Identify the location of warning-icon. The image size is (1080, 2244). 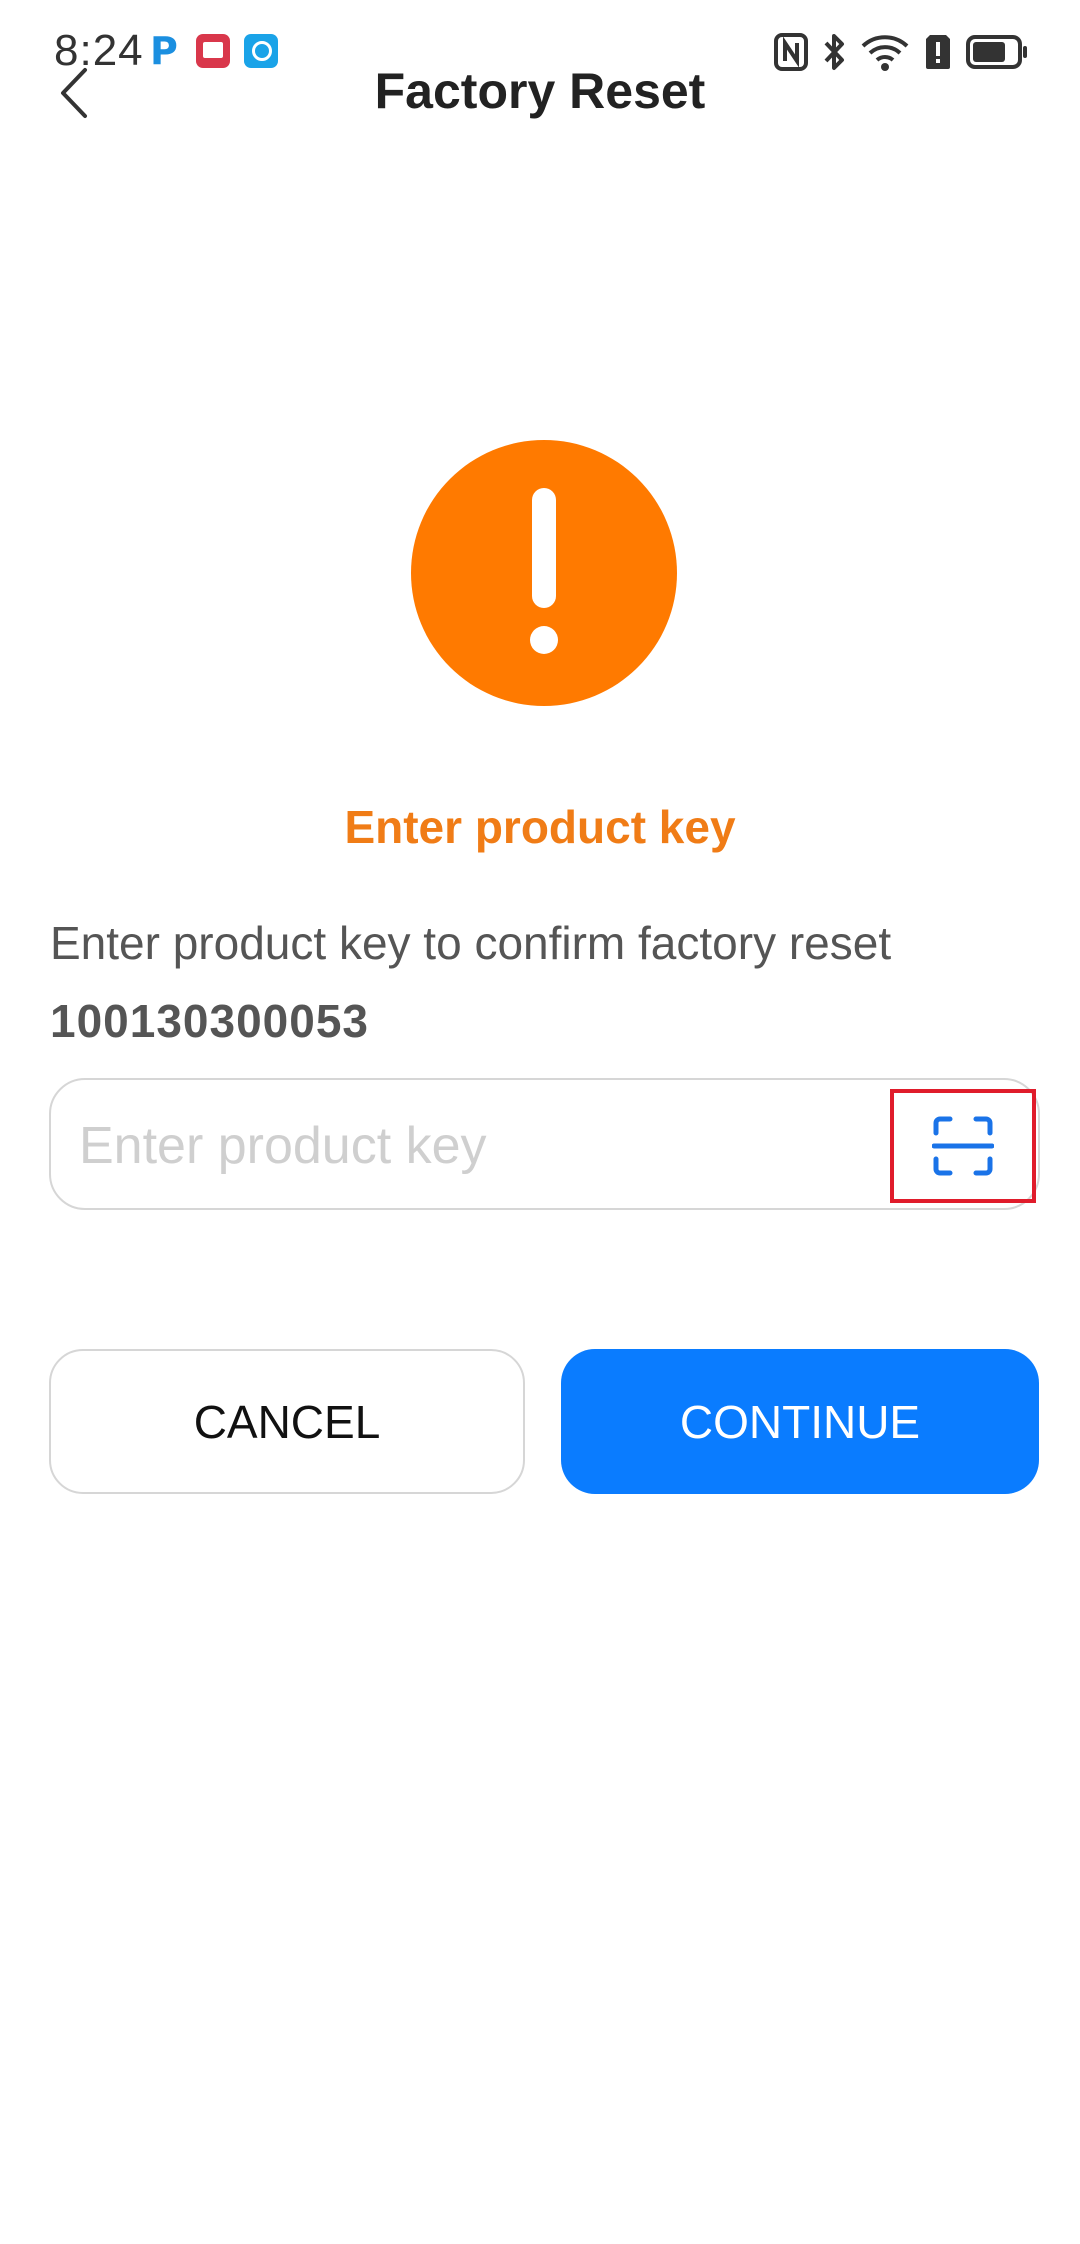
(544, 573).